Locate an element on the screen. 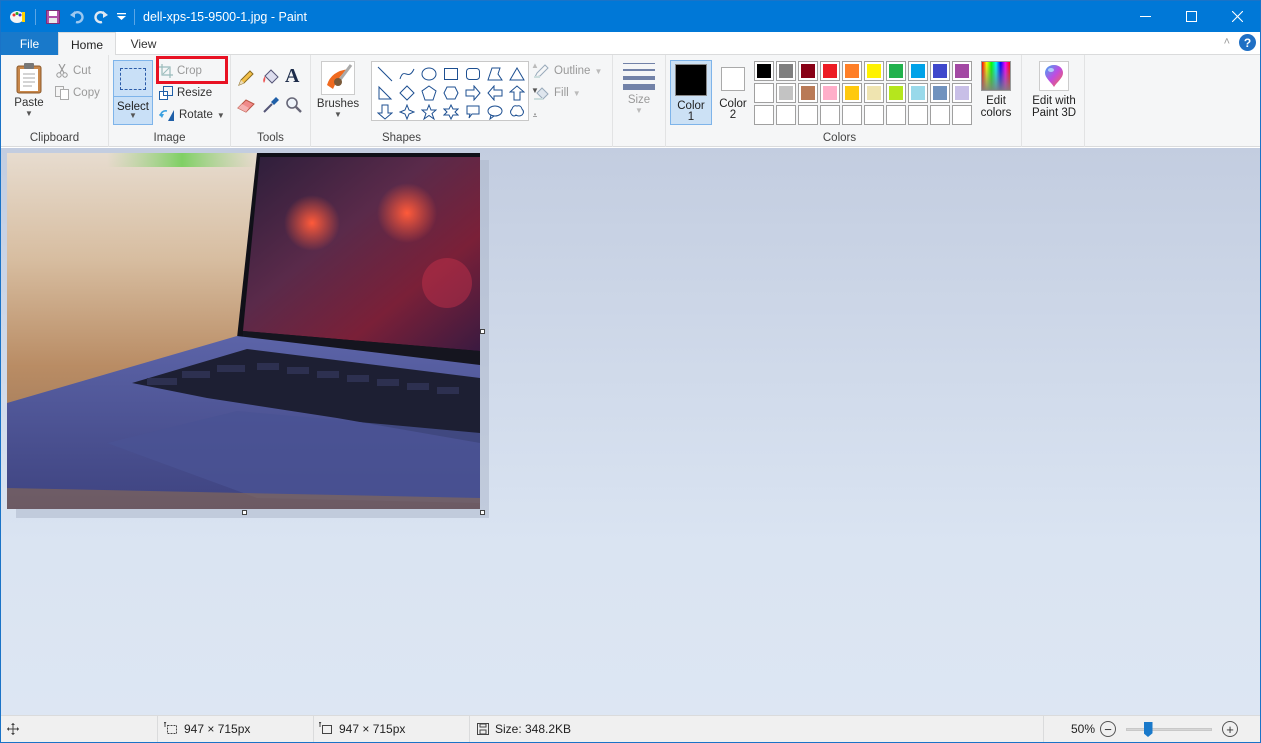 The height and width of the screenshot is (743, 1261). maximize-button is located at coordinates (1191, 16).